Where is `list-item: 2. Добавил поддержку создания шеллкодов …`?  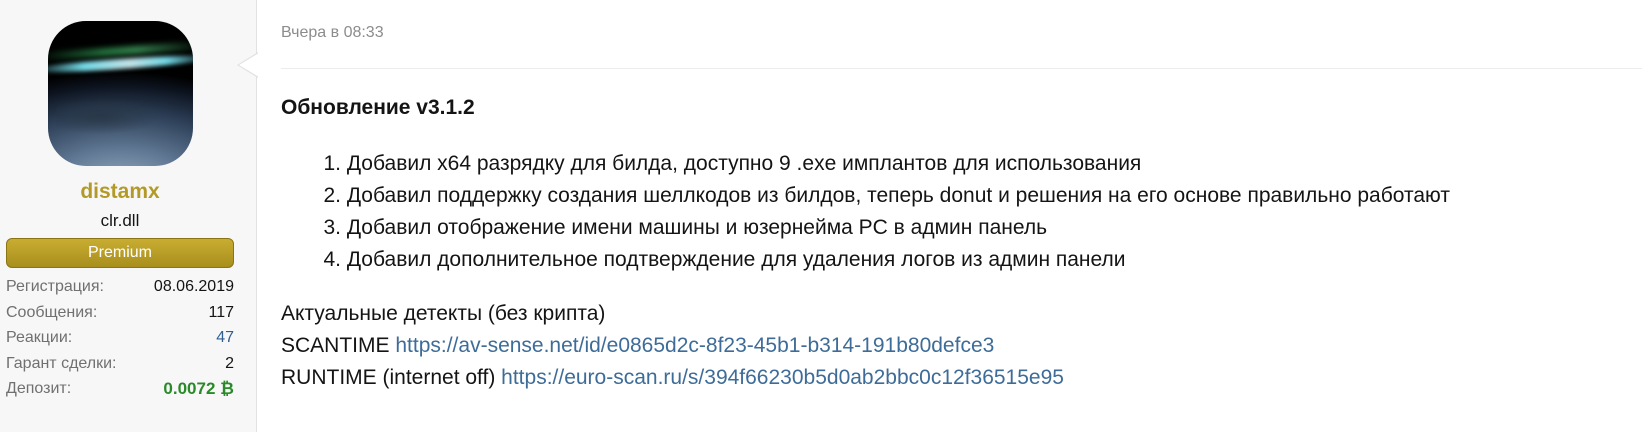
list-item: 2. Добавил поддержку создания шеллкодов … is located at coordinates (865, 196).